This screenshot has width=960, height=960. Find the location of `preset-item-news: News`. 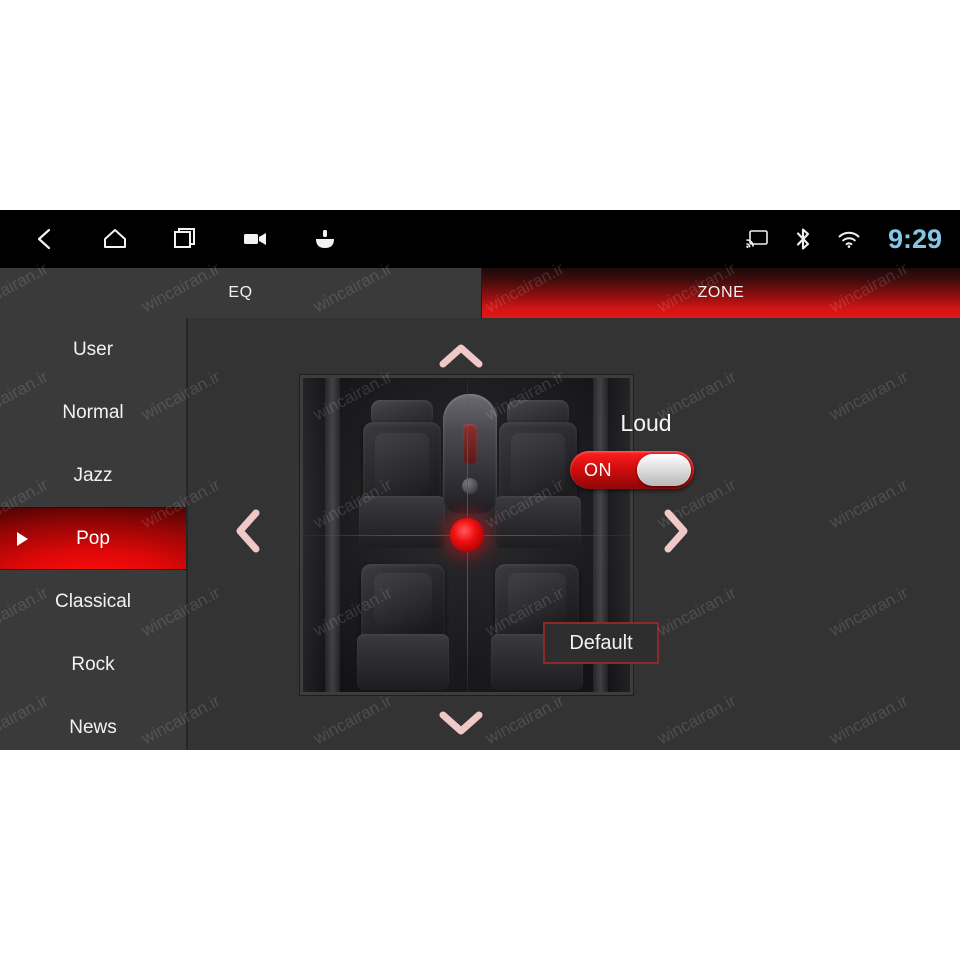

preset-item-news: News is located at coordinates (93, 723).